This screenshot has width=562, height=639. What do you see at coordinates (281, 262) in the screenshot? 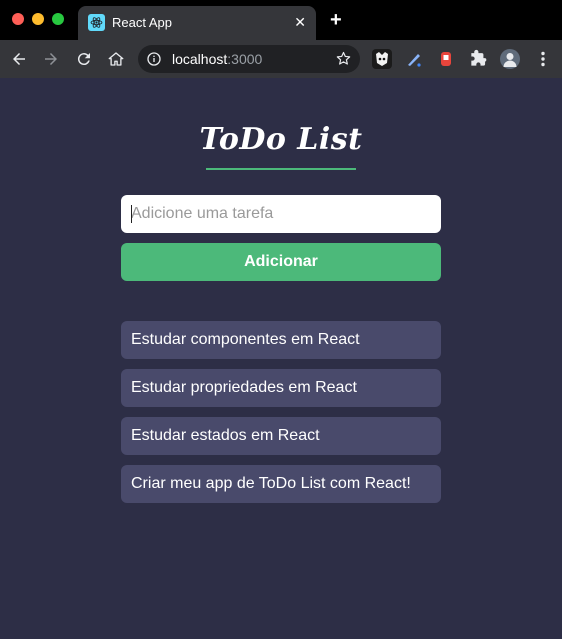
I see `add-task-button: Adicionar` at bounding box center [281, 262].